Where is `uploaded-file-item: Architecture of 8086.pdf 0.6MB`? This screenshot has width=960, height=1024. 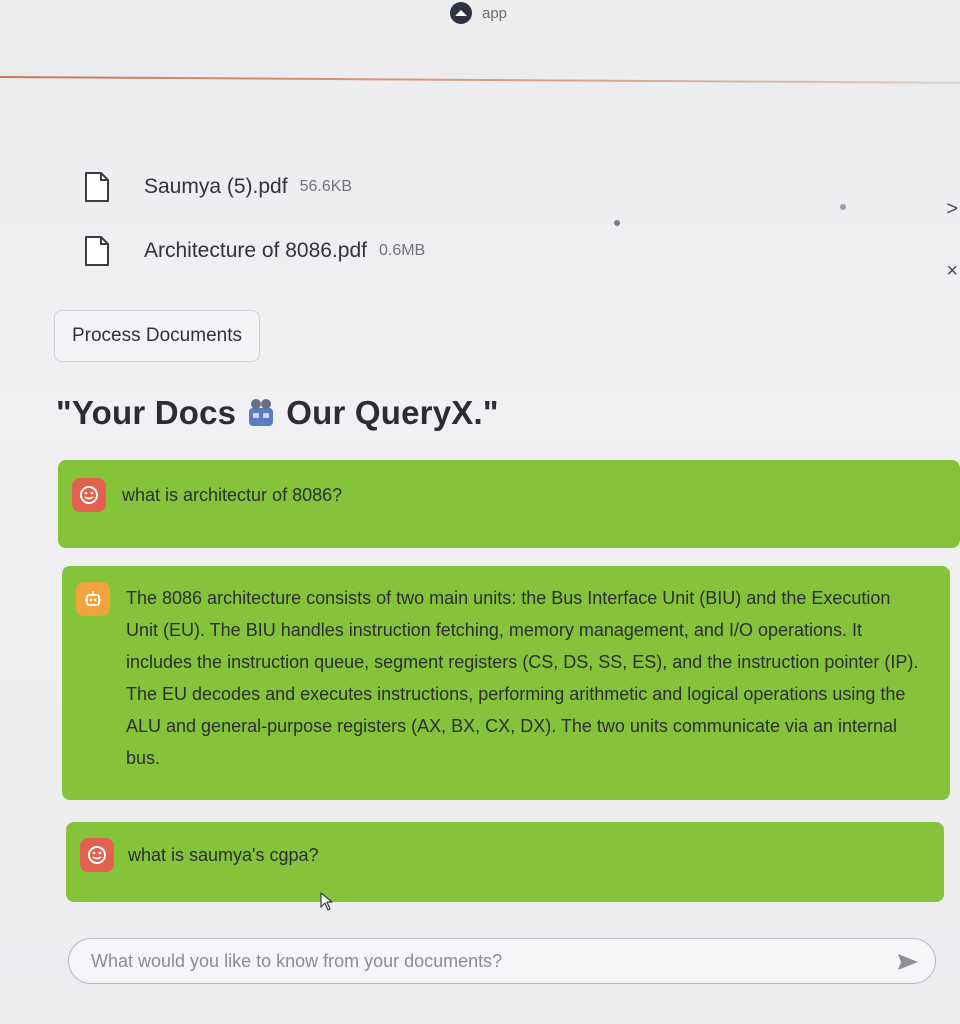
uploaded-file-item: Architecture of 8086.pdf 0.6MB is located at coordinates (254, 251).